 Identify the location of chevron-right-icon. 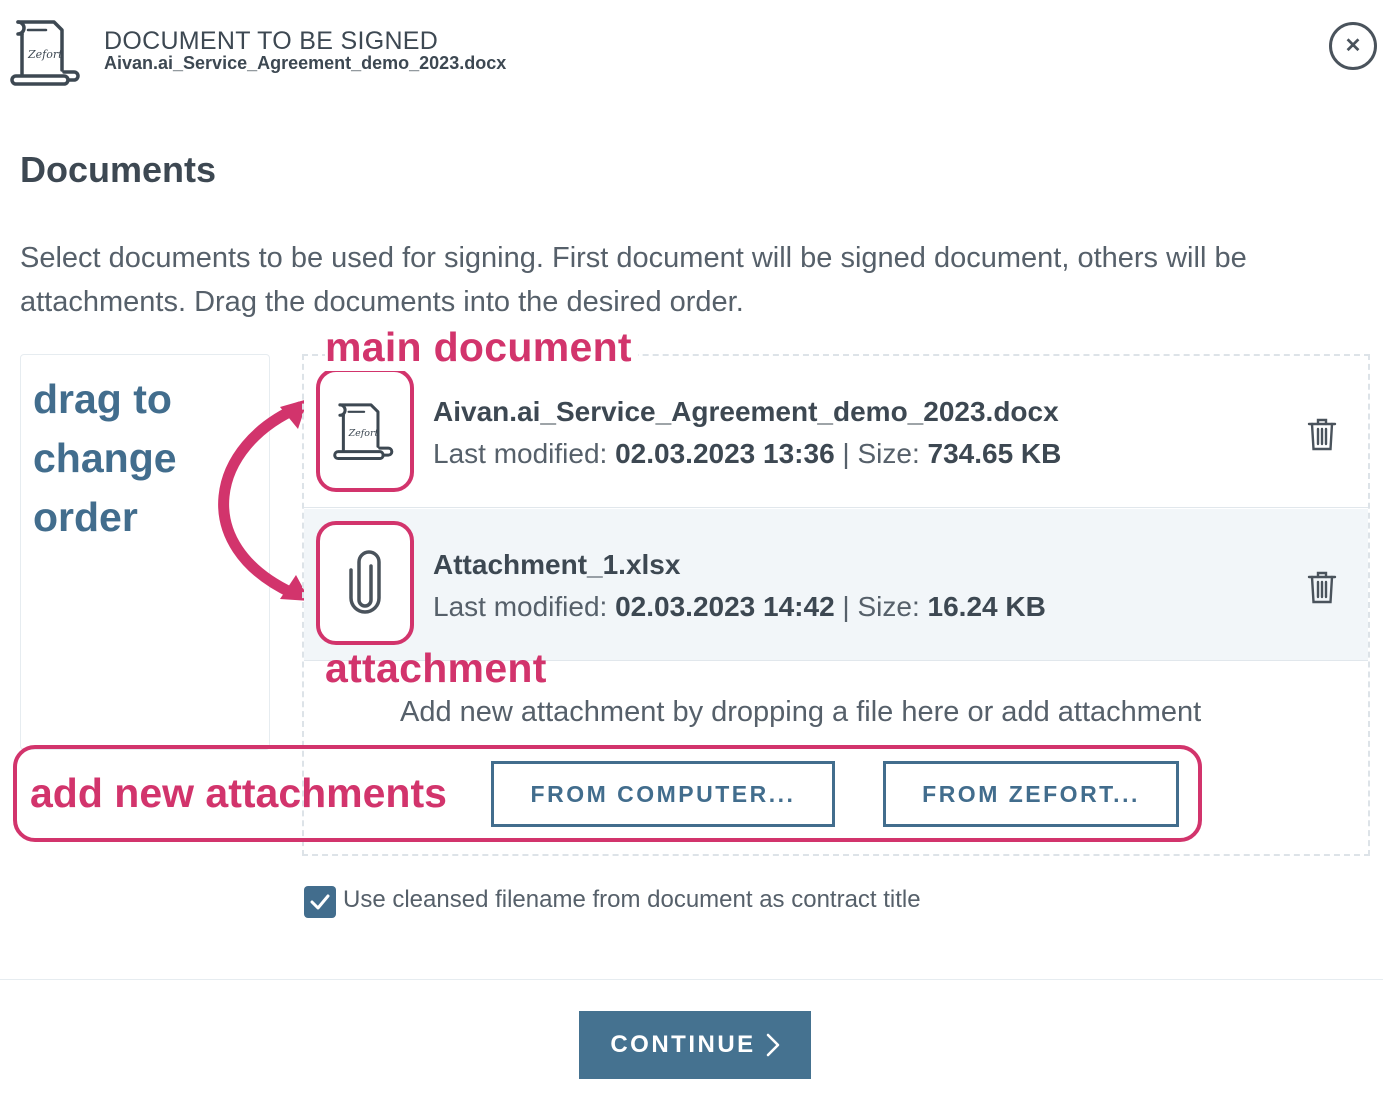
(773, 1045).